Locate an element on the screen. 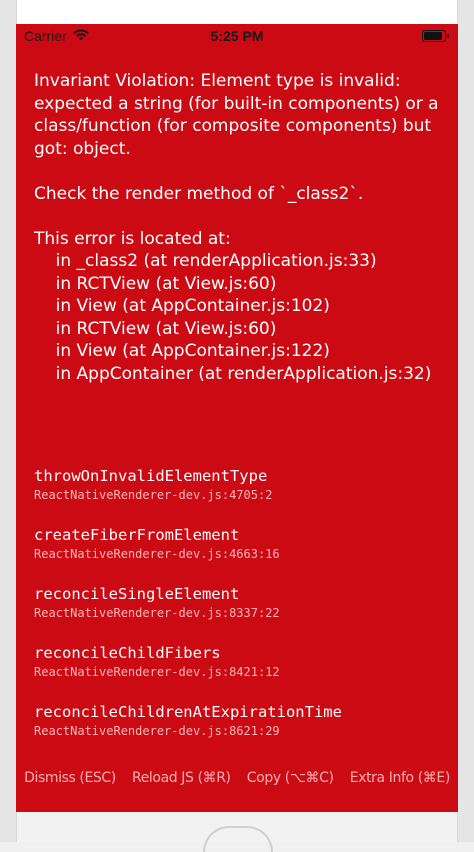 This screenshot has width=474, height=852. stack-frame-location: ReactNativeRenderer-dev.js:8421:12 is located at coordinates (157, 672).